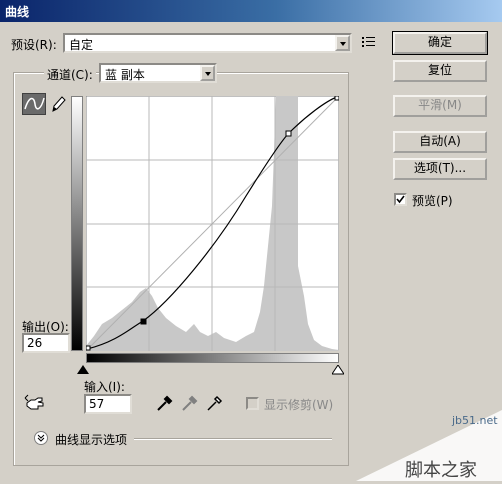  Describe the element at coordinates (83, 369) in the screenshot. I see `black-point-slider` at that location.